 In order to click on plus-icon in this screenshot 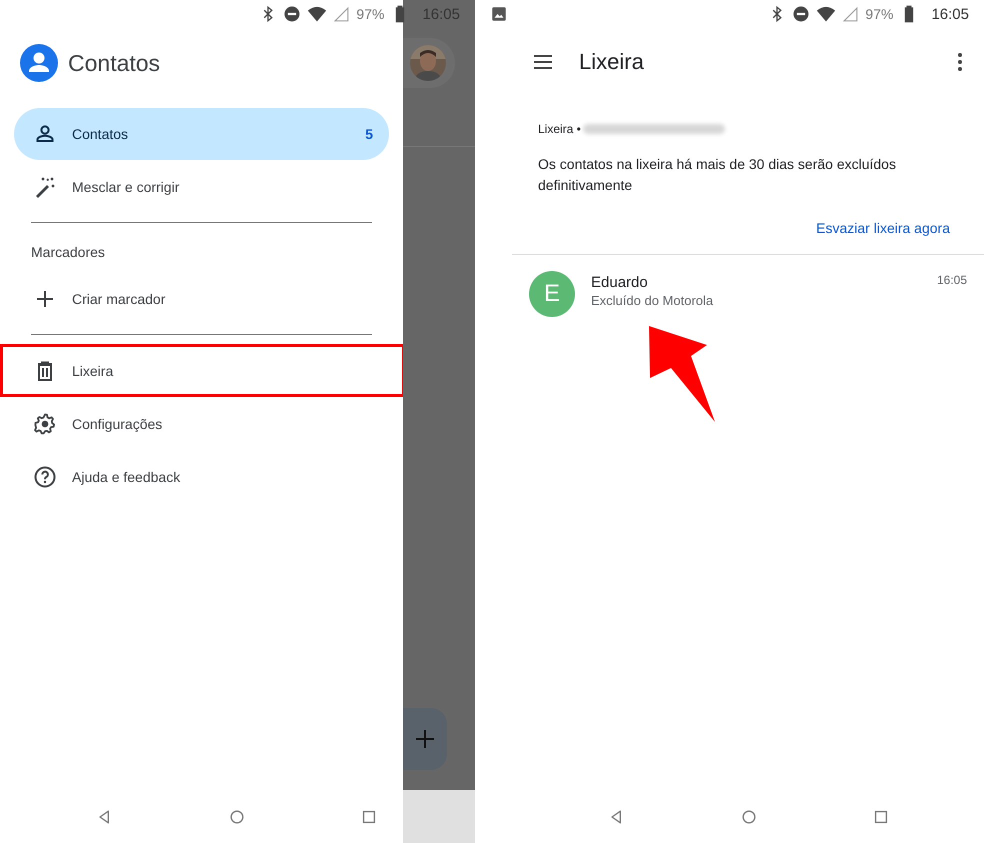, I will do `click(425, 739)`.